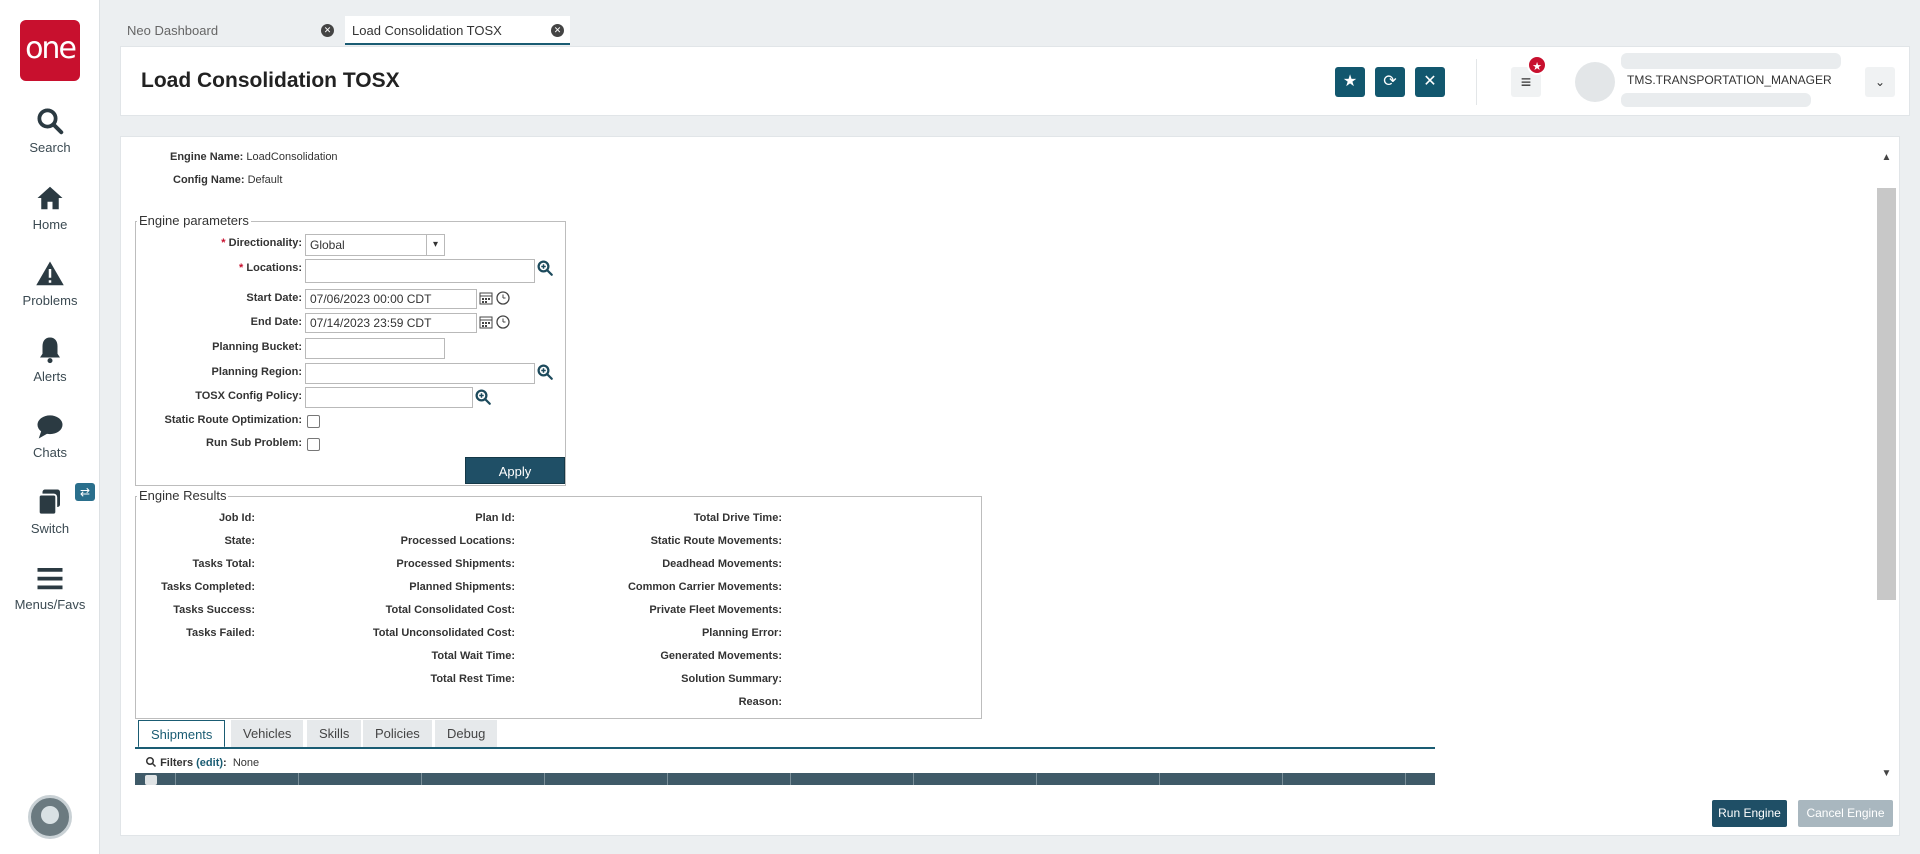 The width and height of the screenshot is (1920, 854). Describe the element at coordinates (420, 373) in the screenshot. I see `planning-region-input` at that location.